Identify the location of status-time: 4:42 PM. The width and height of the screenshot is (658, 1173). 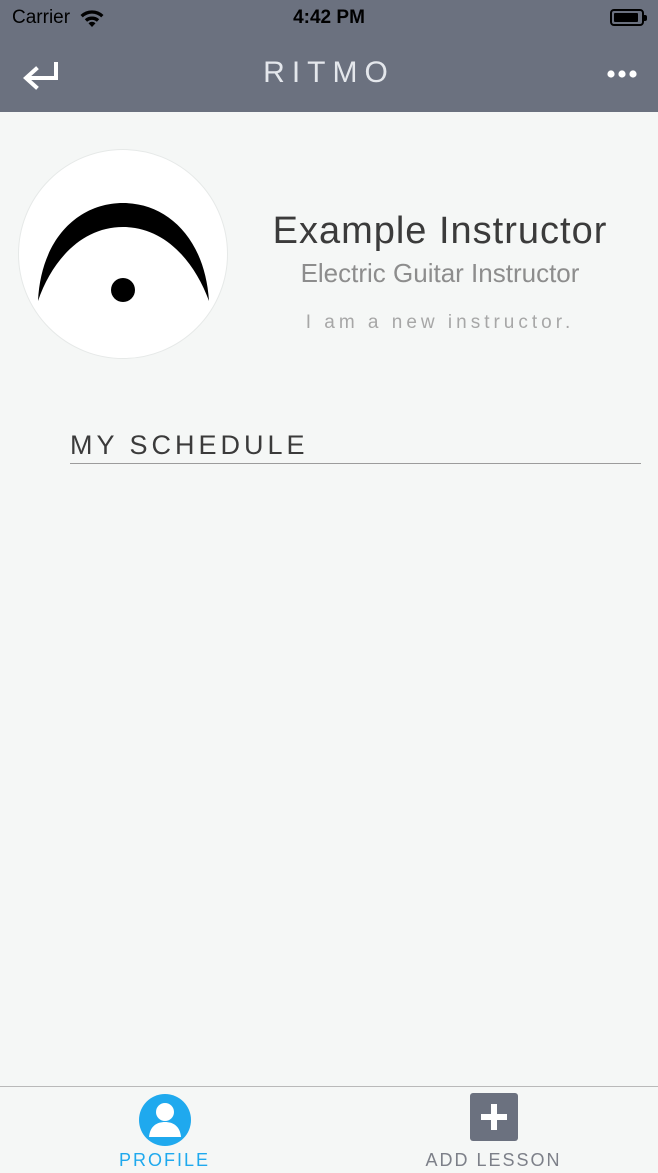
(329, 17).